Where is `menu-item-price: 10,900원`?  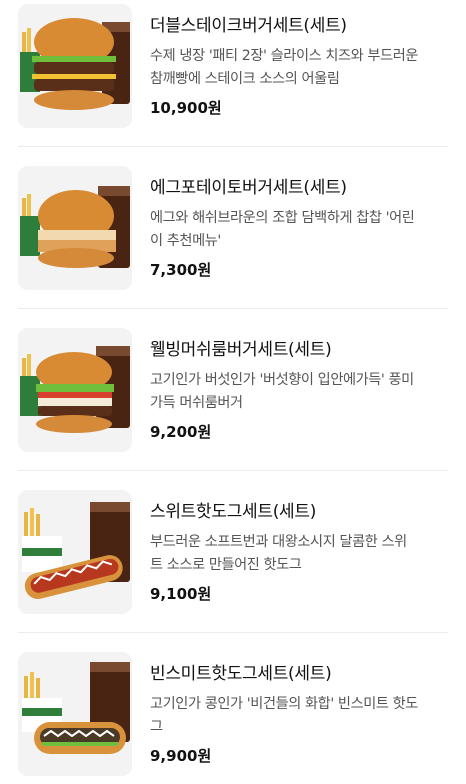
menu-item-price: 10,900원 is located at coordinates (186, 108).